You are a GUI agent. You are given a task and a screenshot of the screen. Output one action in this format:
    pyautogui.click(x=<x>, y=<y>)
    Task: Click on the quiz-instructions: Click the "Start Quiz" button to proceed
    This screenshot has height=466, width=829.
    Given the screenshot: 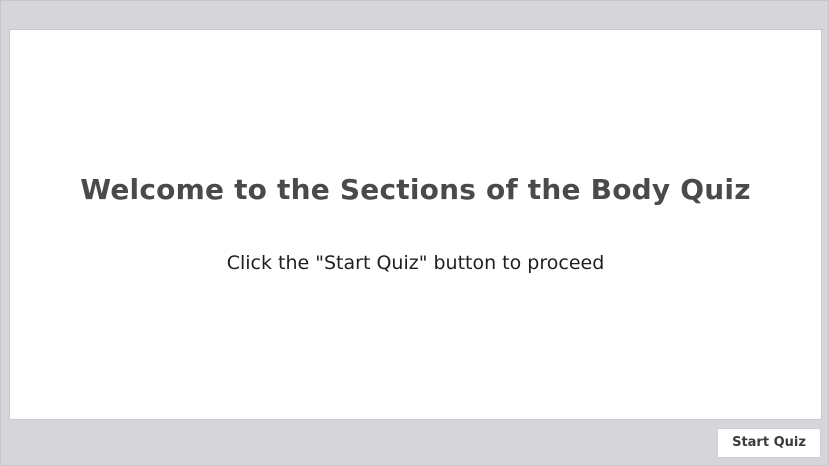 What is the action you would take?
    pyautogui.click(x=415, y=263)
    